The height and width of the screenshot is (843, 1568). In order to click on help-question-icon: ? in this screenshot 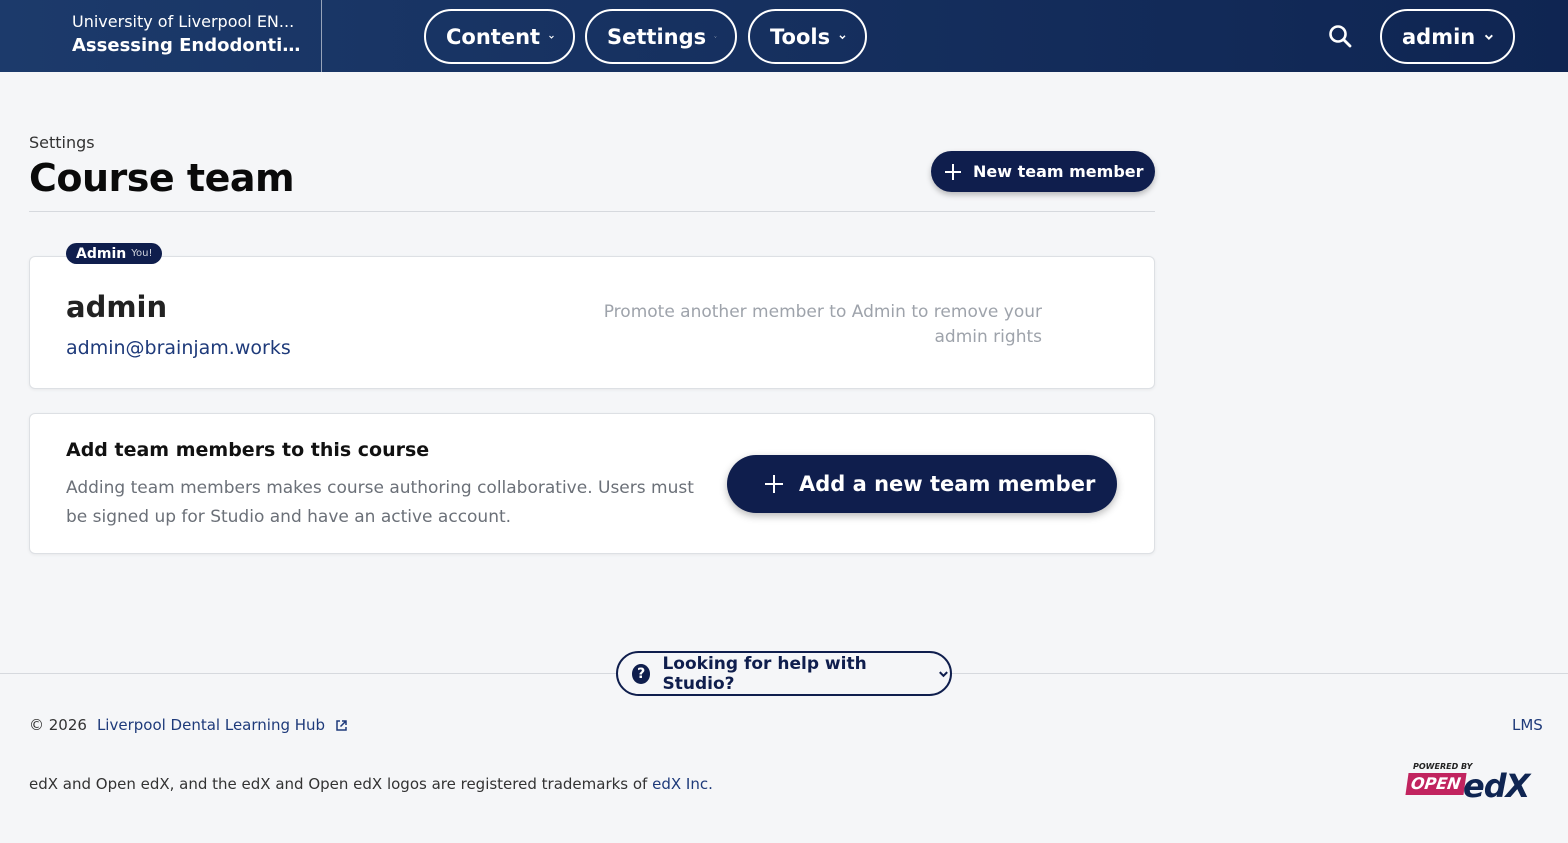, I will do `click(641, 673)`.